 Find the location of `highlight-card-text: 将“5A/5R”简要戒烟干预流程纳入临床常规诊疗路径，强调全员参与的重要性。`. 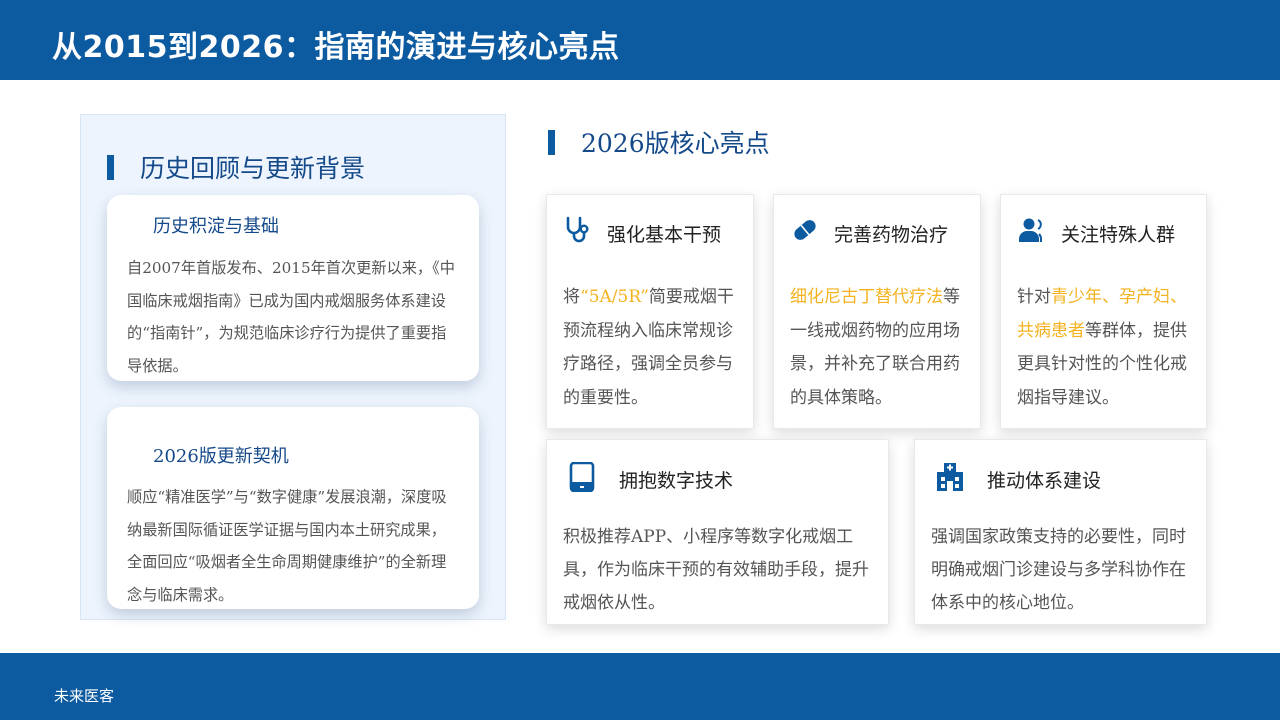

highlight-card-text: 将“5A/5R”简要戒烟干预流程纳入临床常规诊疗路径，强调全员参与的重要性。 is located at coordinates (648, 347).